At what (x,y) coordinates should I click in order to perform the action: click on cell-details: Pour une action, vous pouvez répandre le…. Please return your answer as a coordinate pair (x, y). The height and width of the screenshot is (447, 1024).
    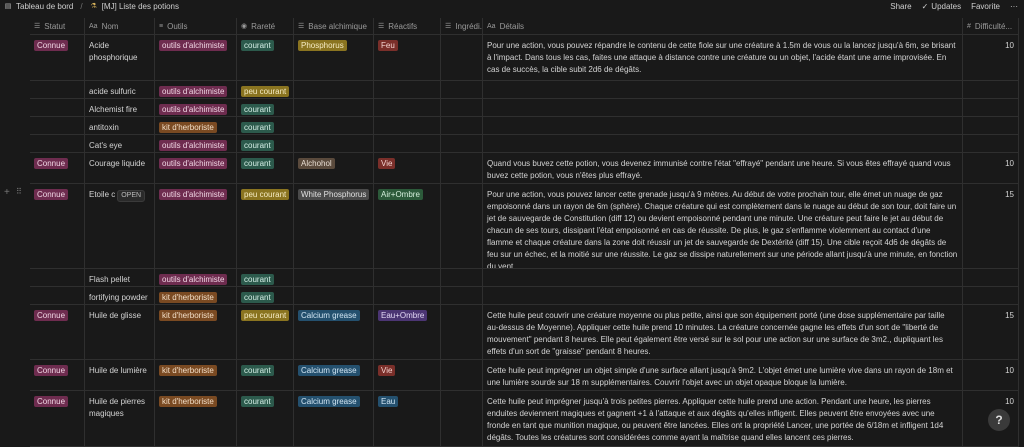
    Looking at the image, I should click on (723, 57).